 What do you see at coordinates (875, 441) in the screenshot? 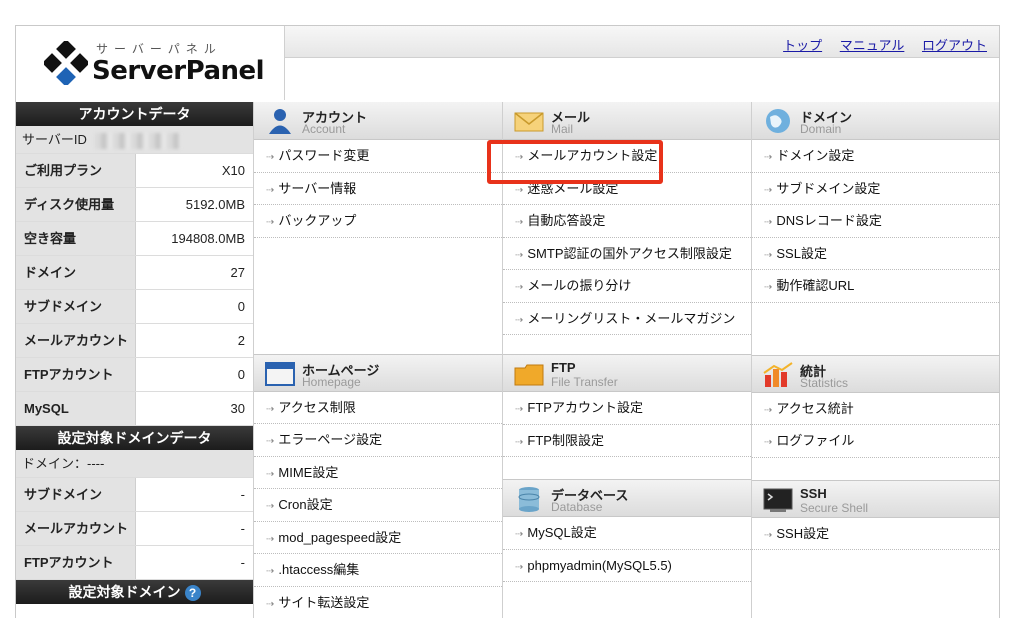
I see `menu-log-file: ⇢ ログファイル` at bounding box center [875, 441].